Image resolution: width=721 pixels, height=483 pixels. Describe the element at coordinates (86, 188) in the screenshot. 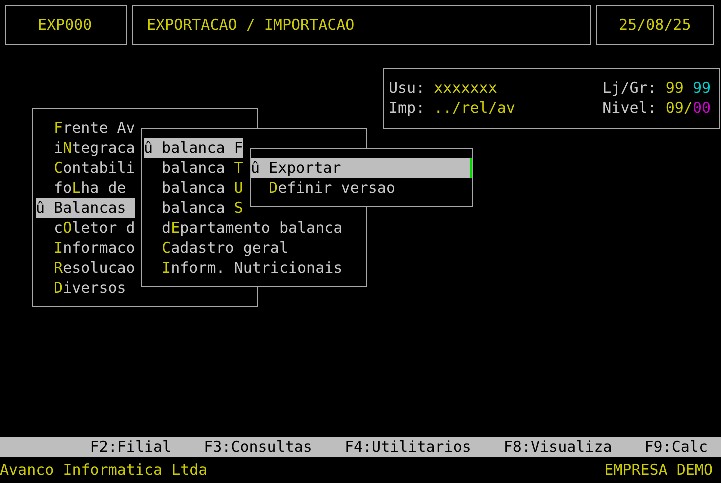

I see `menu-item: foLha de` at that location.